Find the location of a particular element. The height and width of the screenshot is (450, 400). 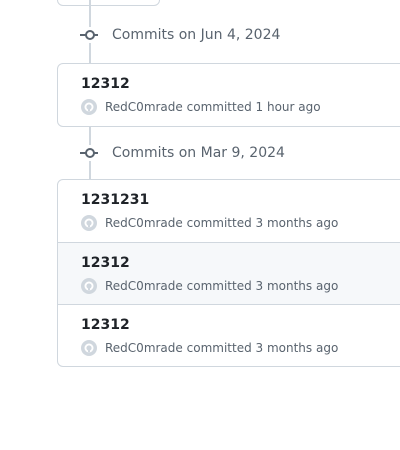

commit-group-title: Commits on Mar 9, 2024 is located at coordinates (198, 153).